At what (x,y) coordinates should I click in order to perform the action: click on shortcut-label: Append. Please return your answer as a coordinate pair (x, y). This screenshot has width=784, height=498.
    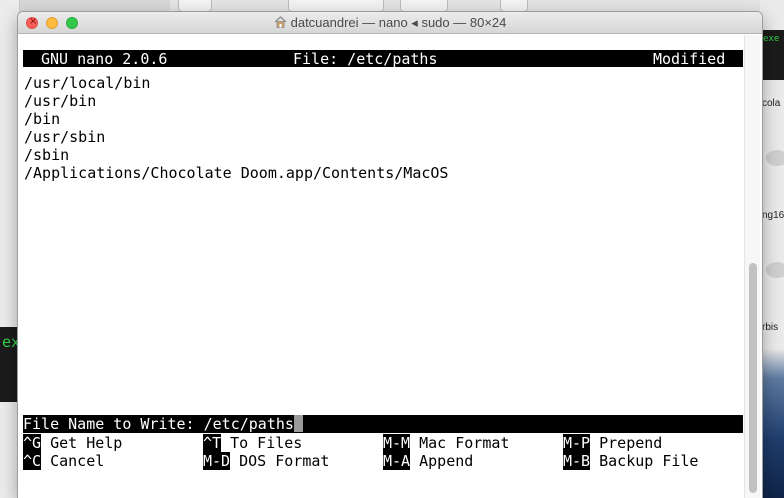
    Looking at the image, I should click on (442, 461).